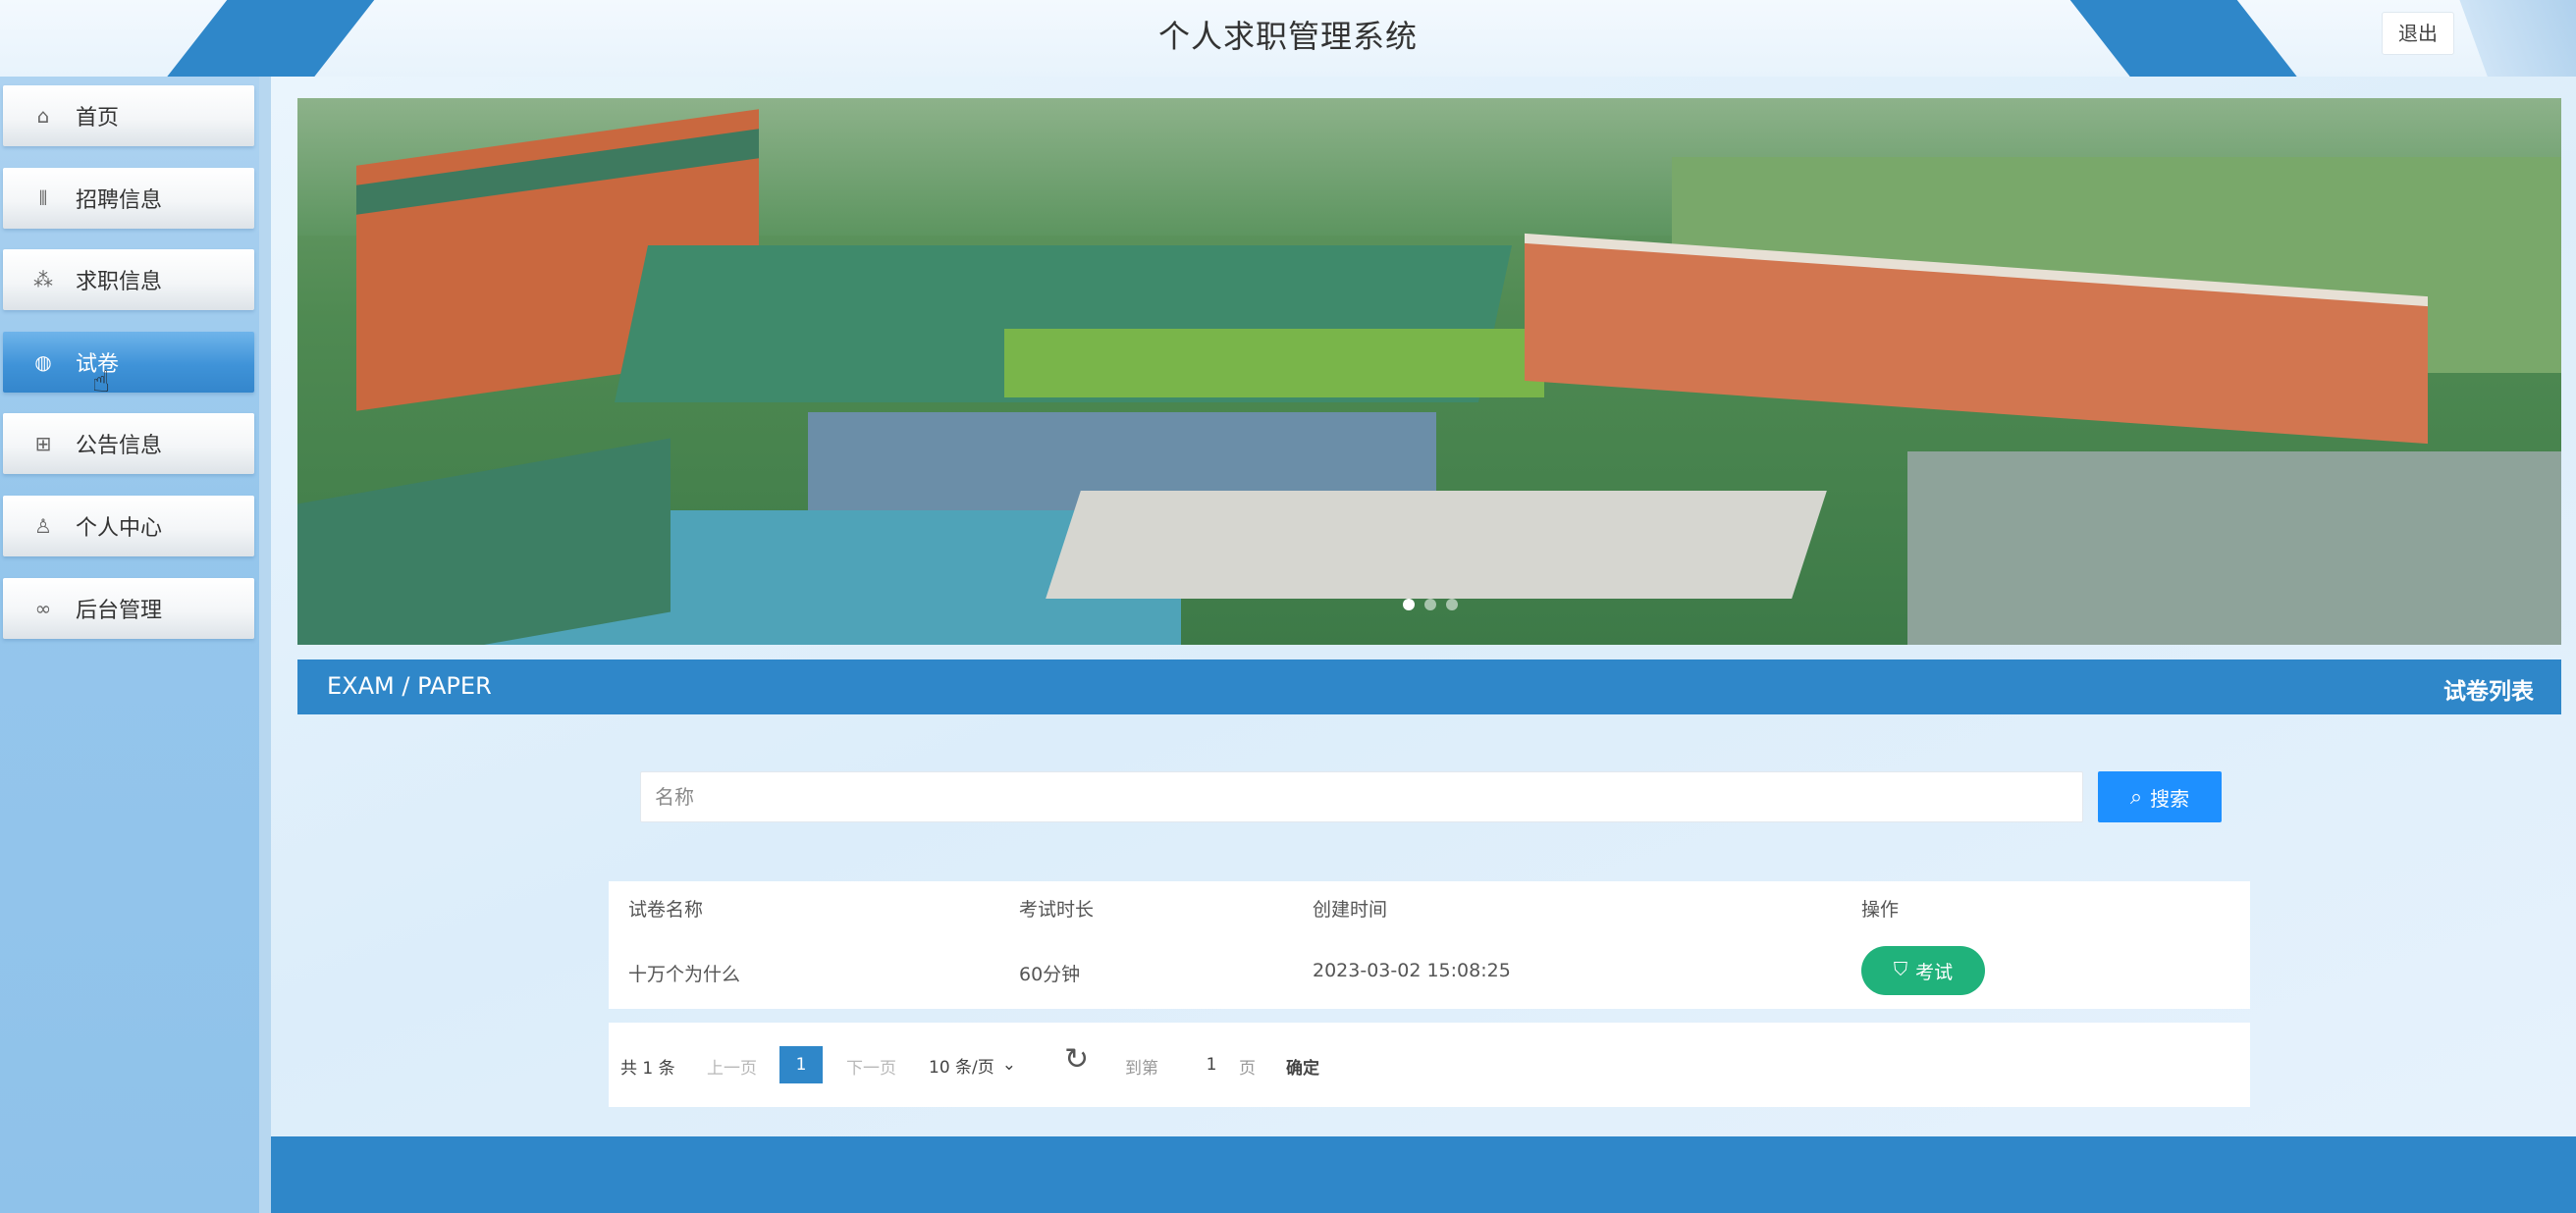  I want to click on table-header: 操作, so click(1880, 910).